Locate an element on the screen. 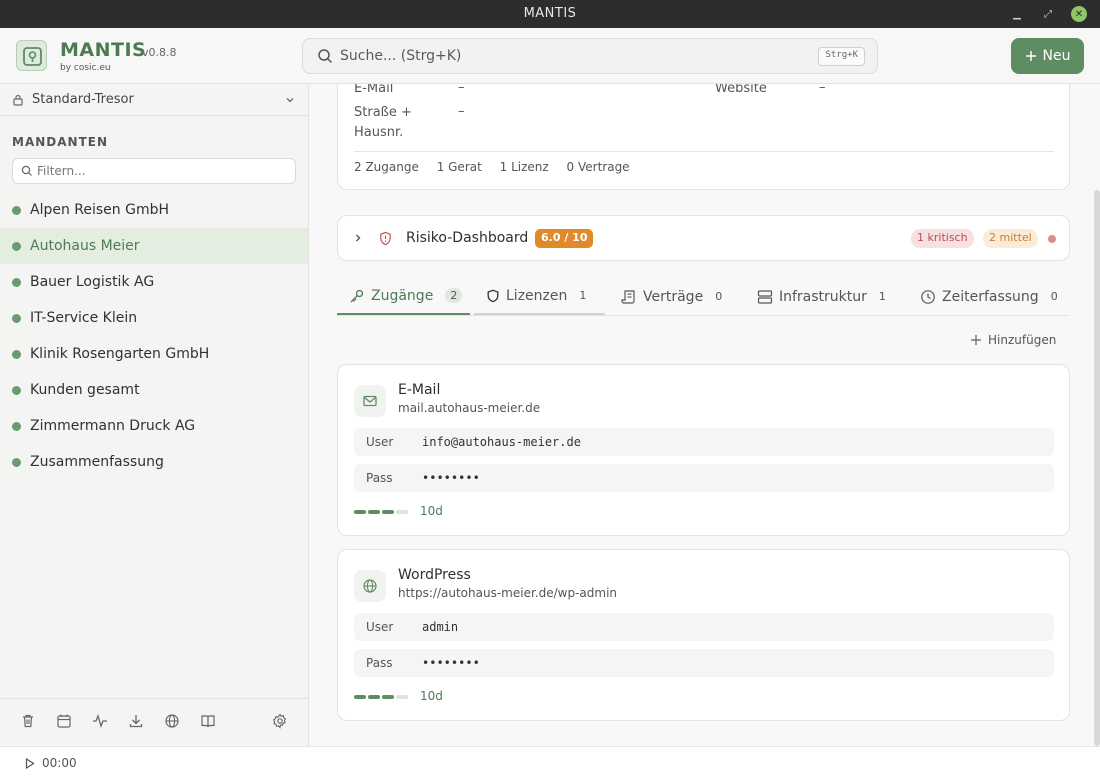 Image resolution: width=1100 pixels, height=778 pixels. chevron-down-icon is located at coordinates (290, 100).